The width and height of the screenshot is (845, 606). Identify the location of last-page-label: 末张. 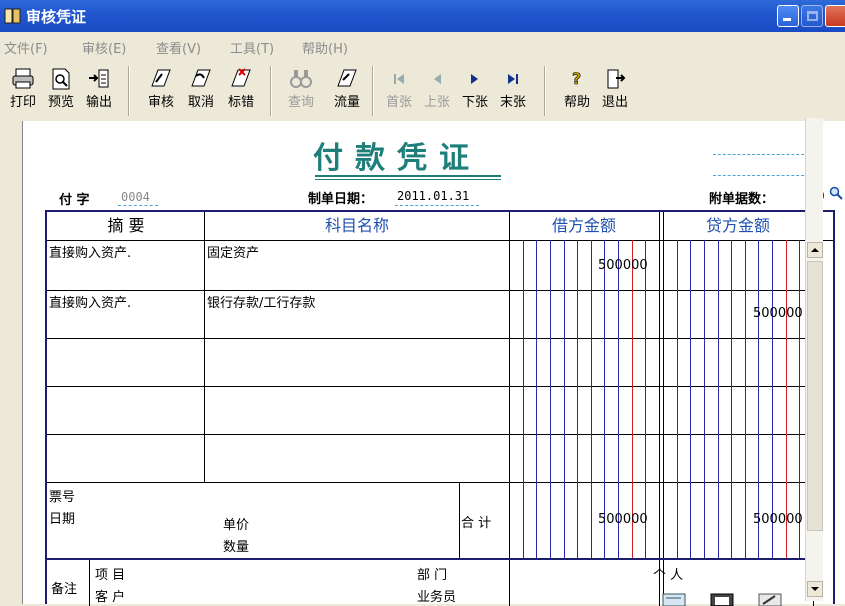
(512, 102).